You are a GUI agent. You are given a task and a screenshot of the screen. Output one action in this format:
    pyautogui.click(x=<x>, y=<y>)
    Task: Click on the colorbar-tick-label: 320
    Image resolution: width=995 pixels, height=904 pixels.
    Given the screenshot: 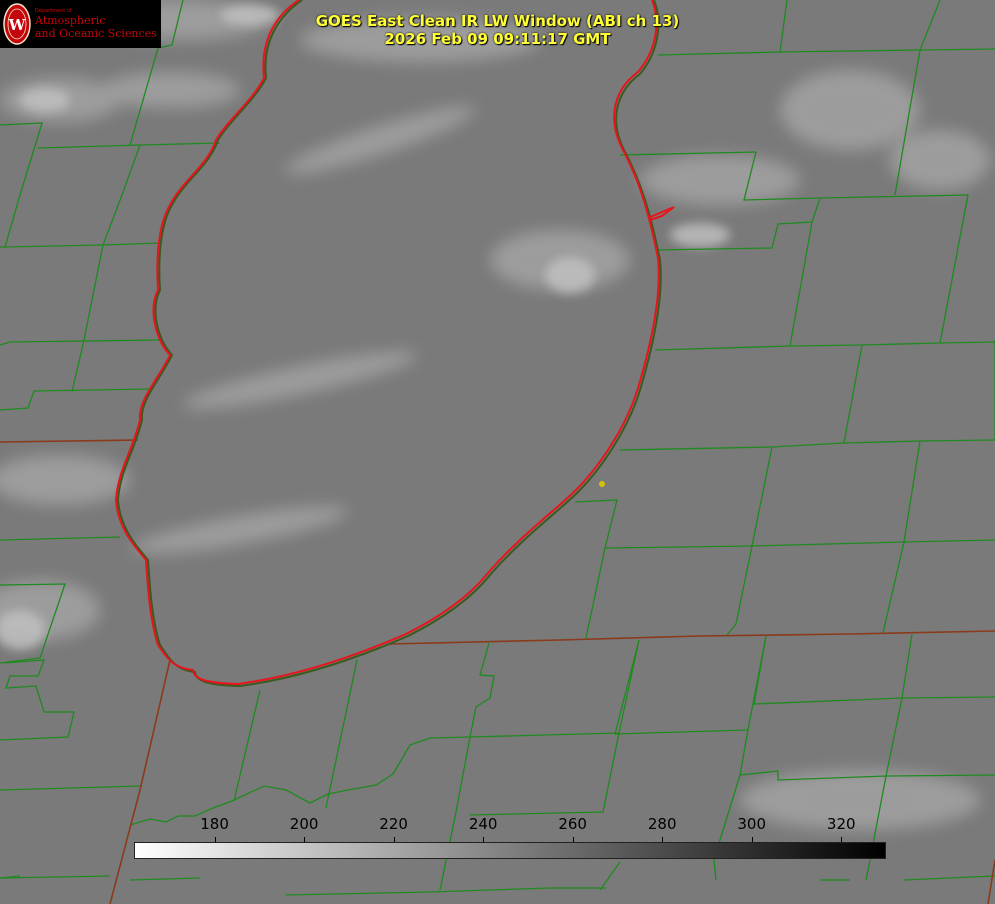 What is the action you would take?
    pyautogui.click(x=841, y=824)
    